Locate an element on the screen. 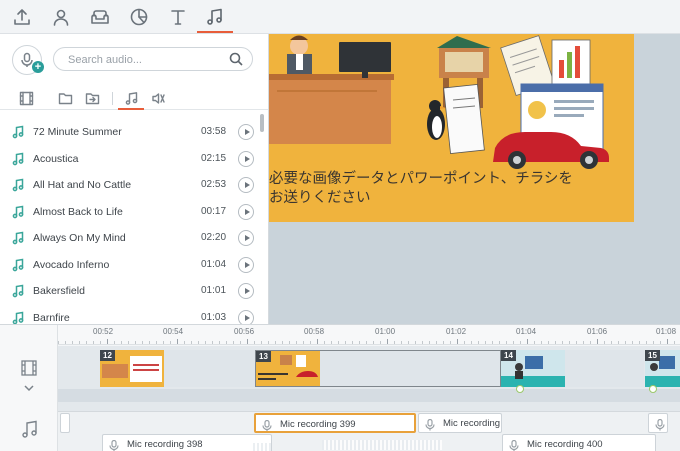  ruler-label: 00:52 is located at coordinates (103, 331).